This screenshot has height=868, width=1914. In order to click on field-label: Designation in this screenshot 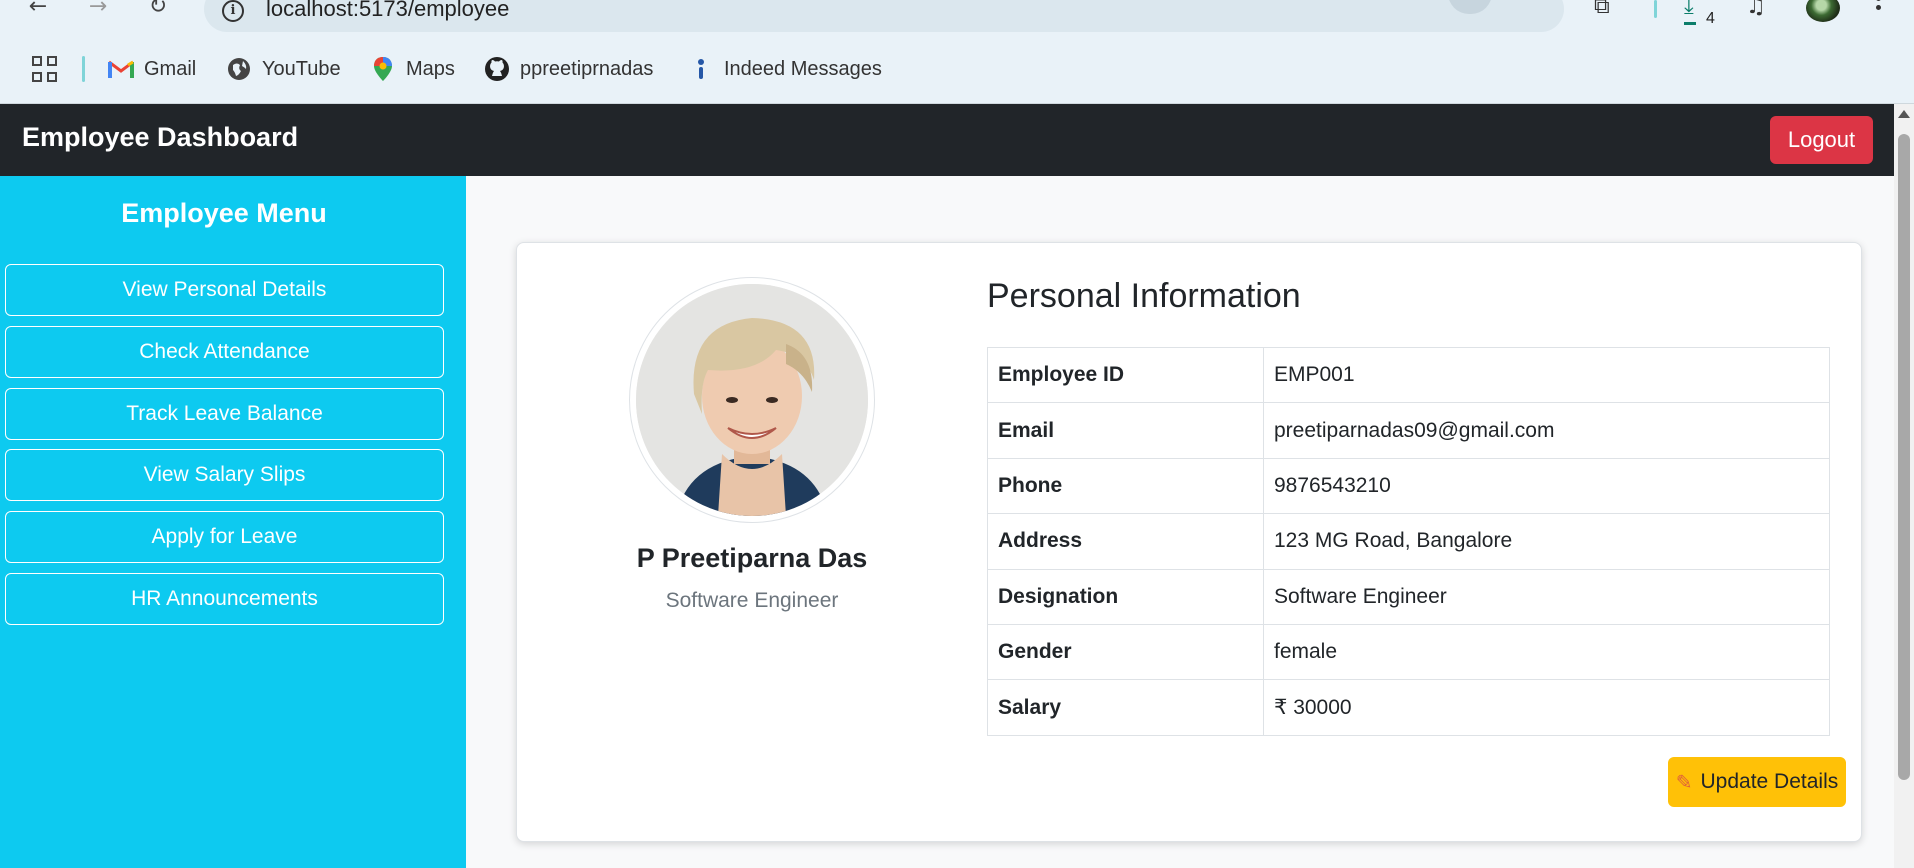, I will do `click(1125, 596)`.